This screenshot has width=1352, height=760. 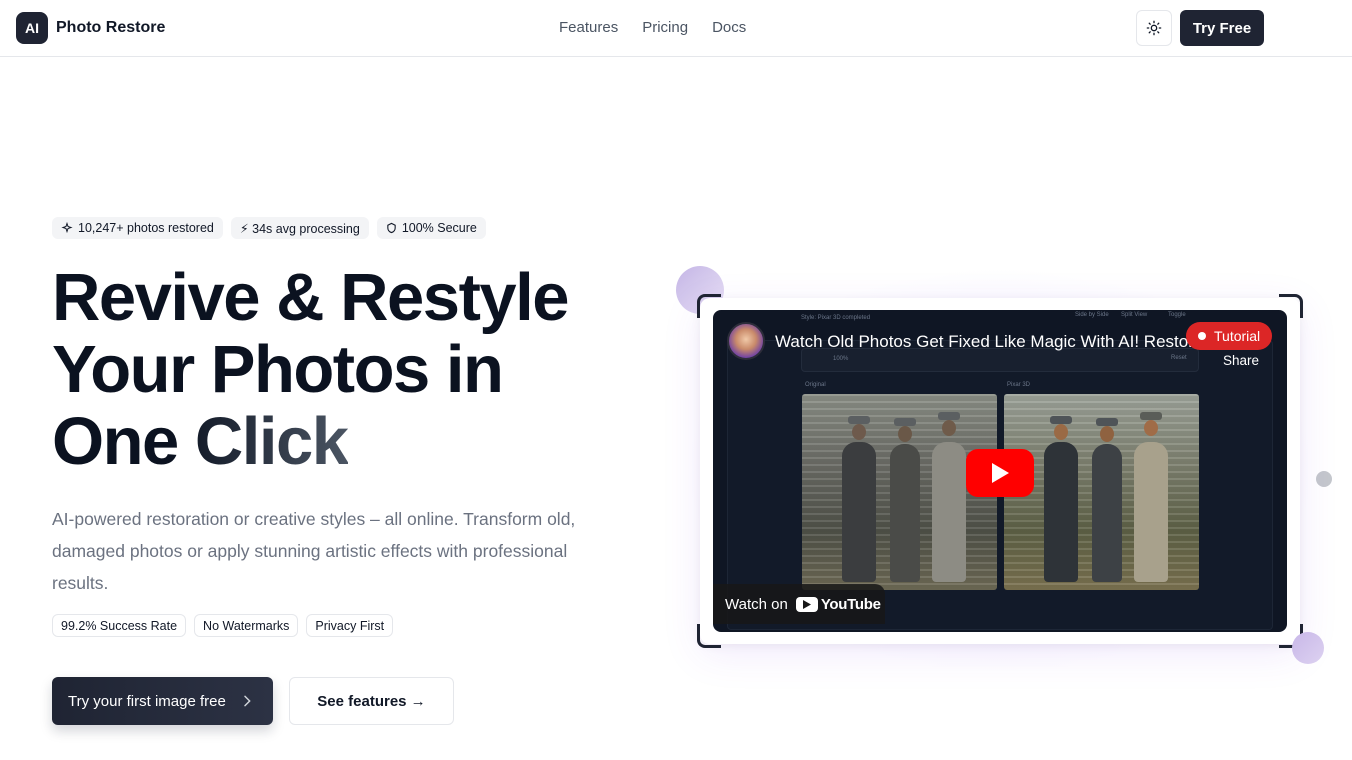 What do you see at coordinates (1177, 315) in the screenshot?
I see `video-mode-toggle: Toggle` at bounding box center [1177, 315].